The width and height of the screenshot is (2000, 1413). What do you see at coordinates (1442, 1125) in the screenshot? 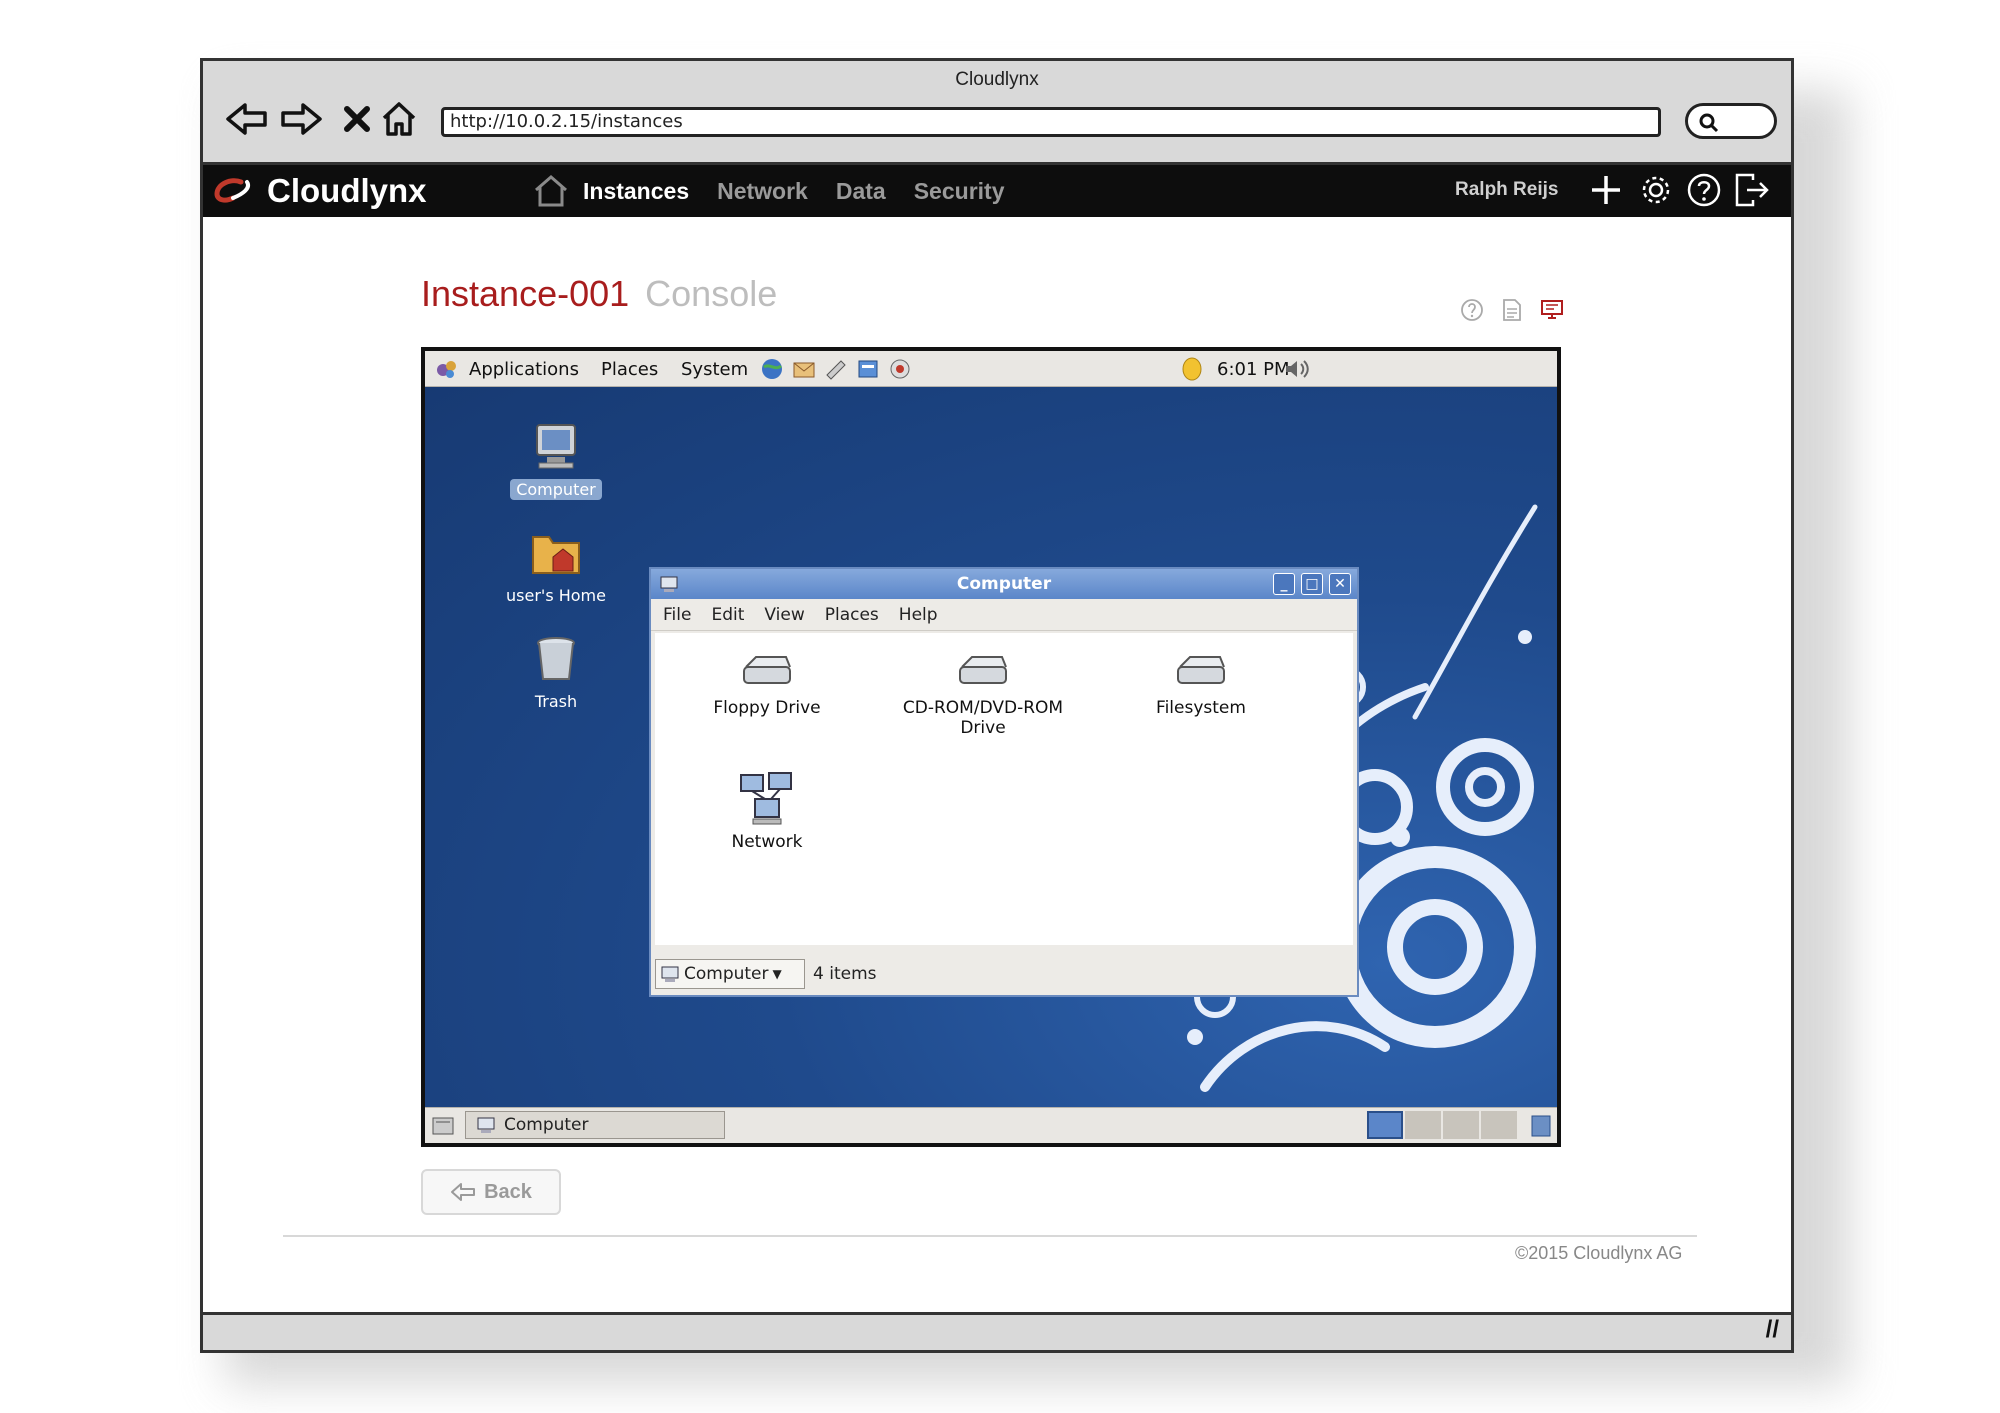
I see `workspace-switcher` at bounding box center [1442, 1125].